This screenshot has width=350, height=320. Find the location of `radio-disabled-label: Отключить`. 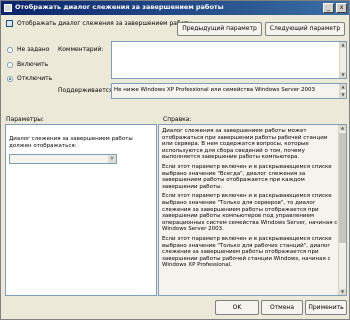

radio-disabled-label: Отключить is located at coordinates (35, 78).